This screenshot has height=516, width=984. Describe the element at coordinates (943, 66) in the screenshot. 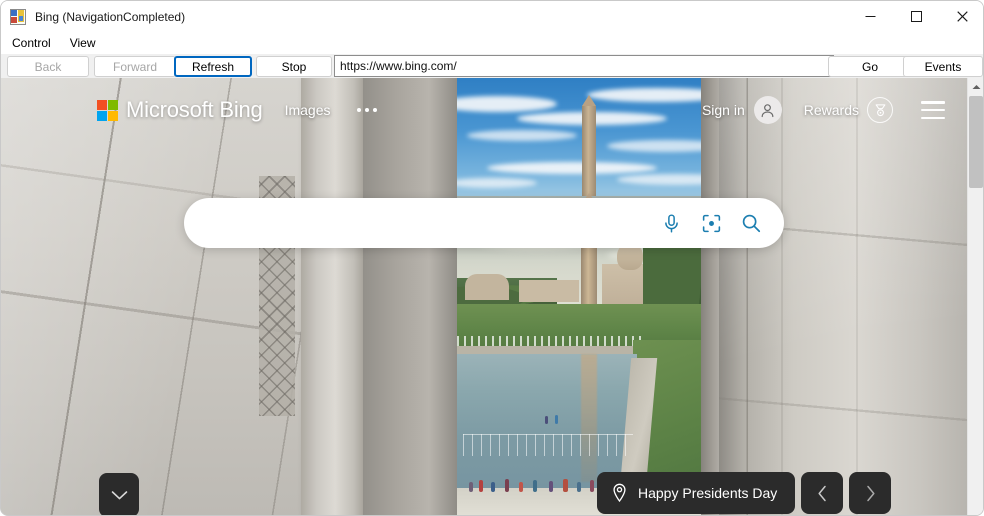

I see `events-button: Events` at that location.